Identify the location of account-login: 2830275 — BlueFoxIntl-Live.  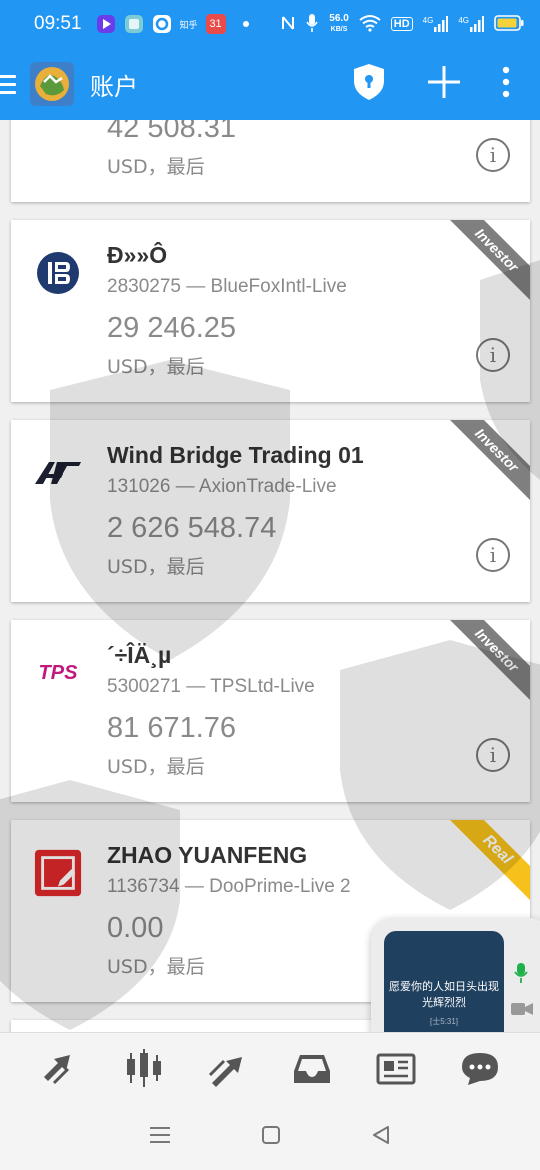
(227, 286).